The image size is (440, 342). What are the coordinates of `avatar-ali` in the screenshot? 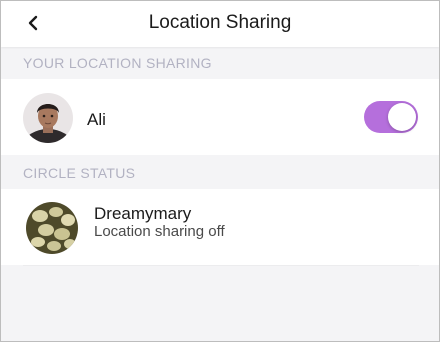 It's located at (48, 118).